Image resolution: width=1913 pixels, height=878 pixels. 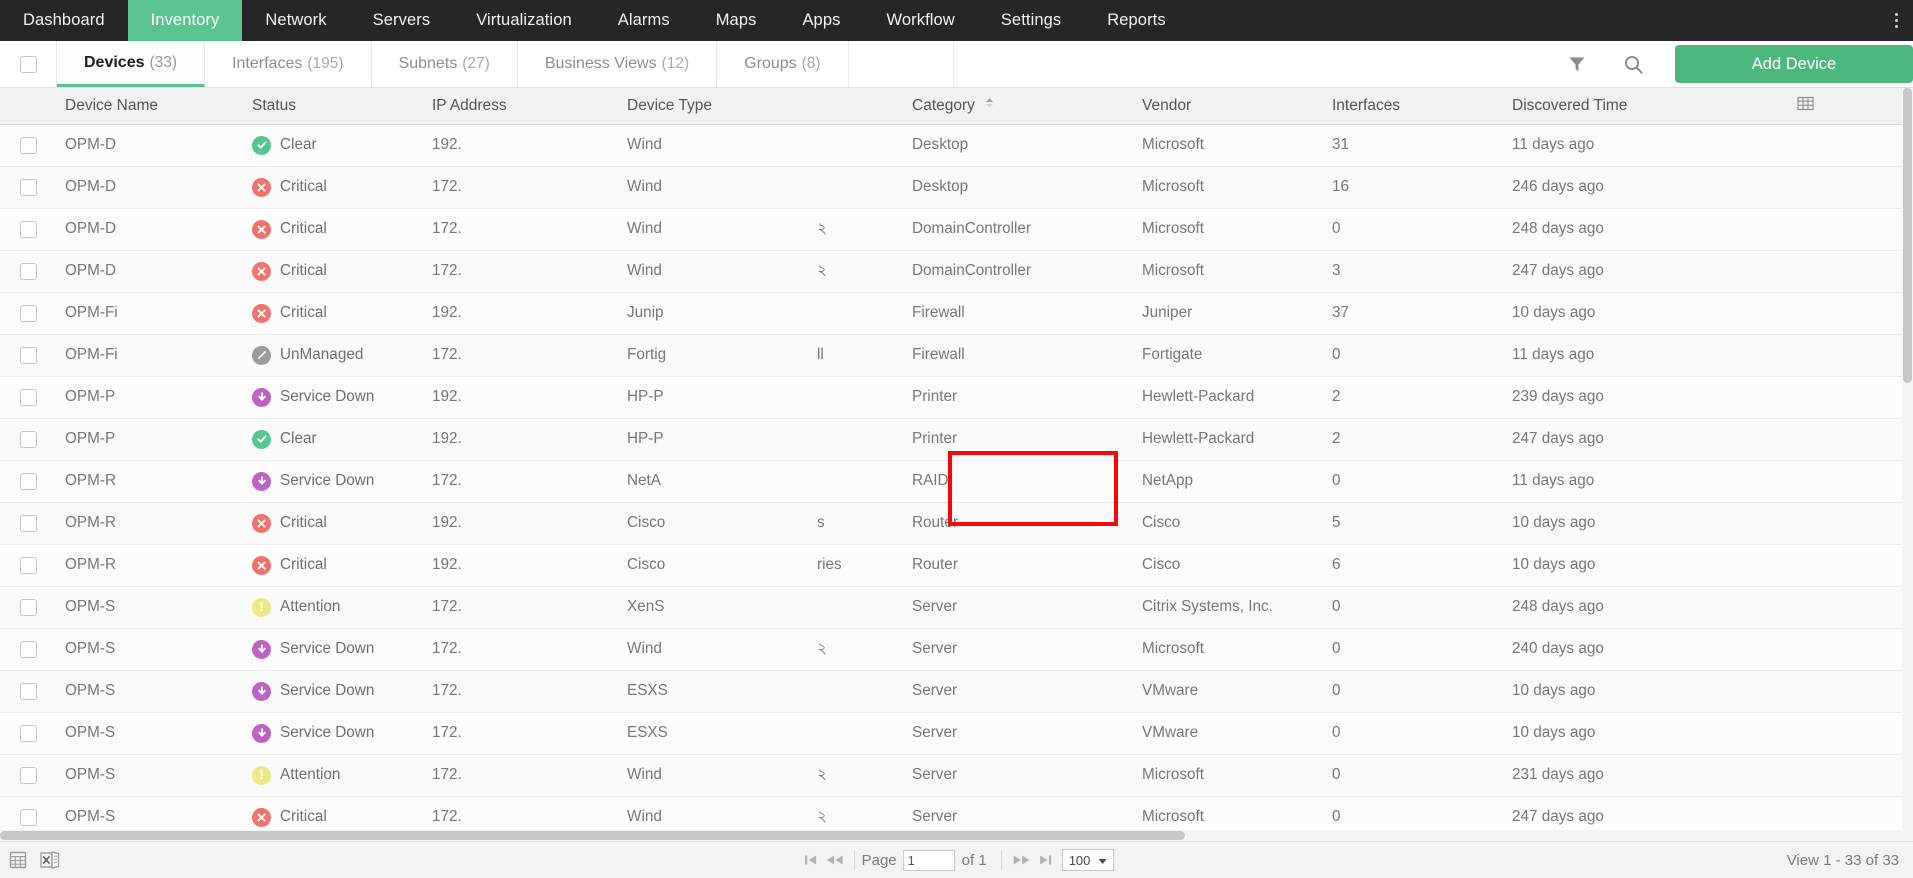 I want to click on last-page-icon, so click(x=1045, y=860).